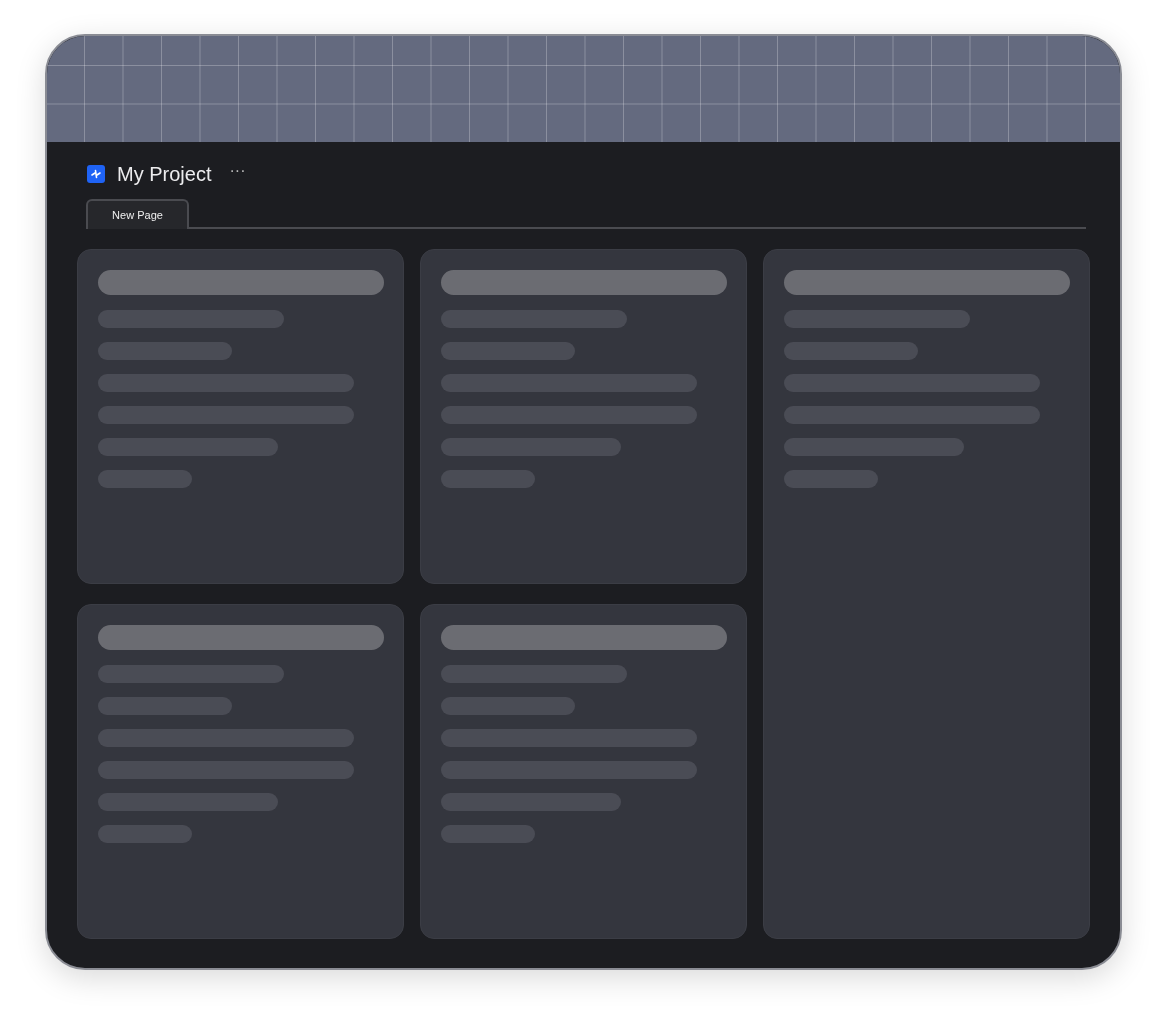 The width and height of the screenshot is (1165, 1023). Describe the element at coordinates (96, 174) in the screenshot. I see `logo-icon` at that location.